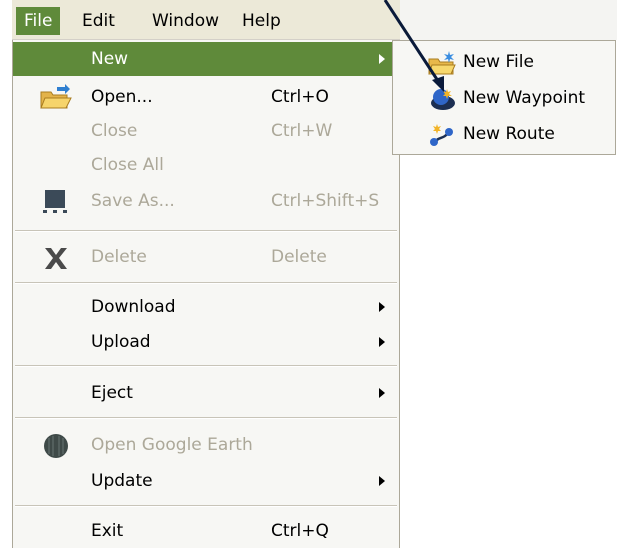 This screenshot has width=617, height=548. I want to click on menu-item-save-as-shortcut: Ctrl+Shift+S, so click(325, 201).